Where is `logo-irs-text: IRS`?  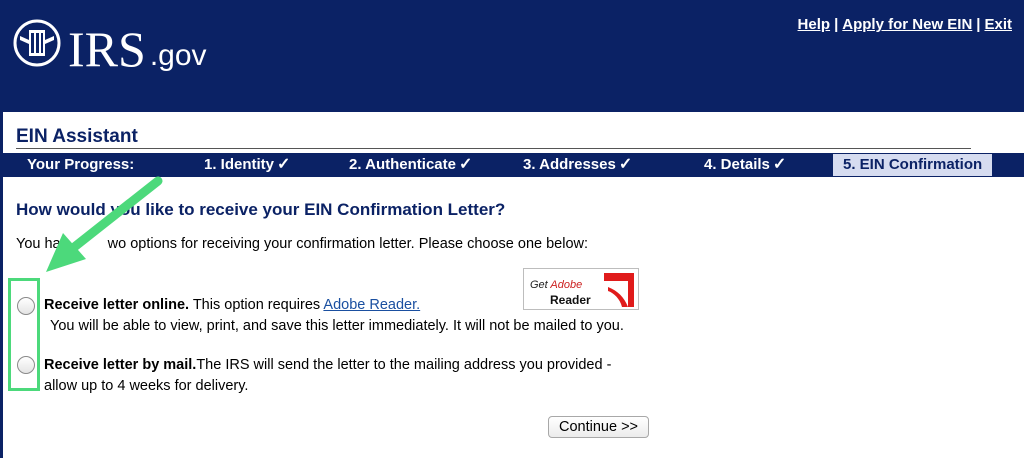 logo-irs-text: IRS is located at coordinates (107, 49).